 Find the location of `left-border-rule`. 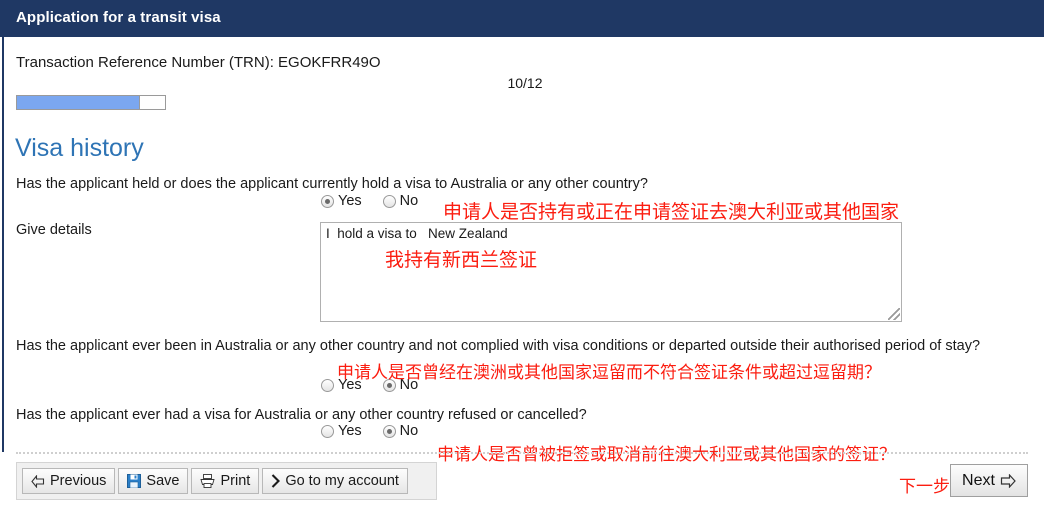

left-border-rule is located at coordinates (3, 244).